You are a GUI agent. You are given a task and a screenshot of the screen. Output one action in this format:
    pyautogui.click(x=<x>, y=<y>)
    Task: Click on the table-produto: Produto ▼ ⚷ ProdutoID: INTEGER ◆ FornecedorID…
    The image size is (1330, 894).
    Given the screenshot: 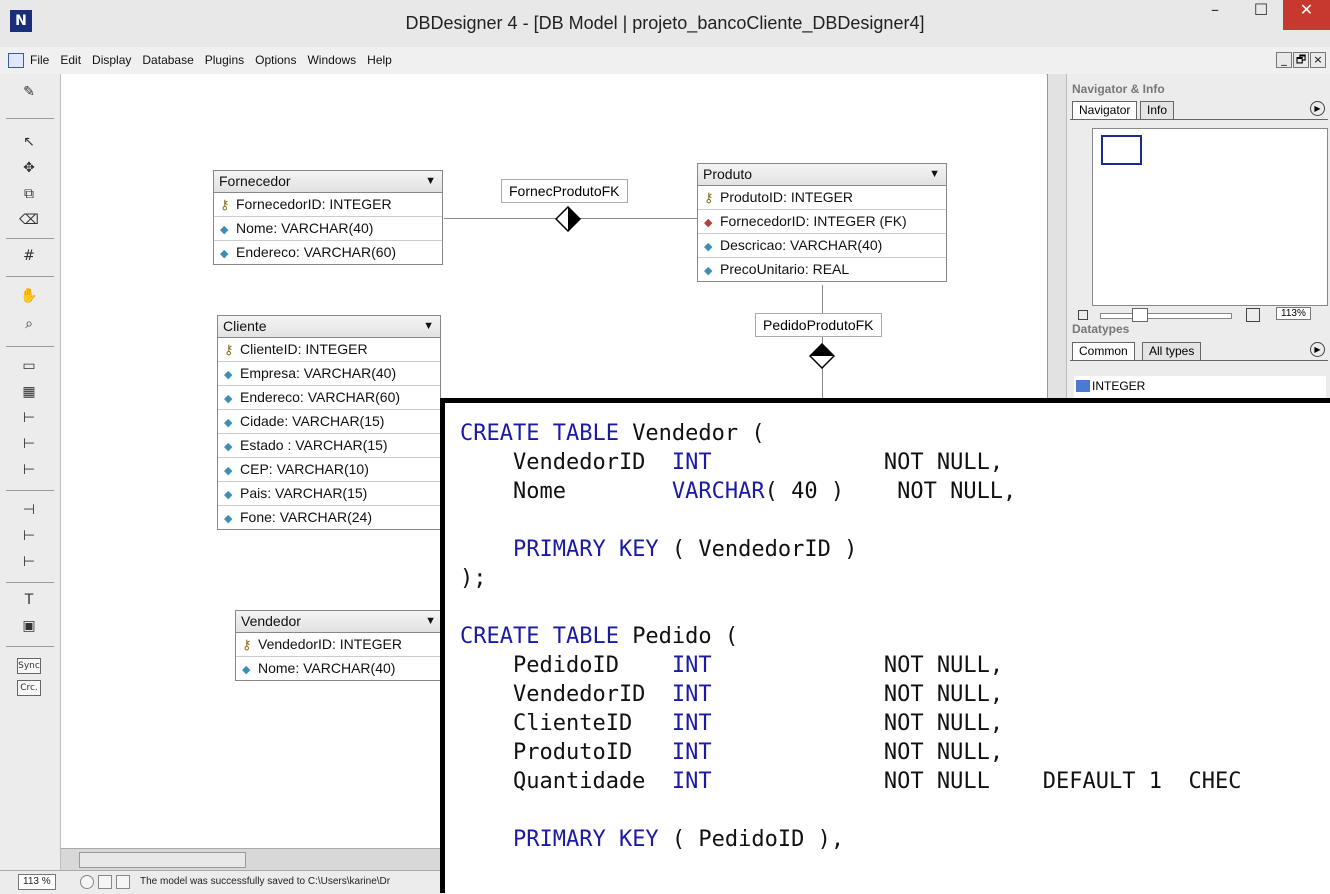 What is the action you would take?
    pyautogui.click(x=822, y=222)
    